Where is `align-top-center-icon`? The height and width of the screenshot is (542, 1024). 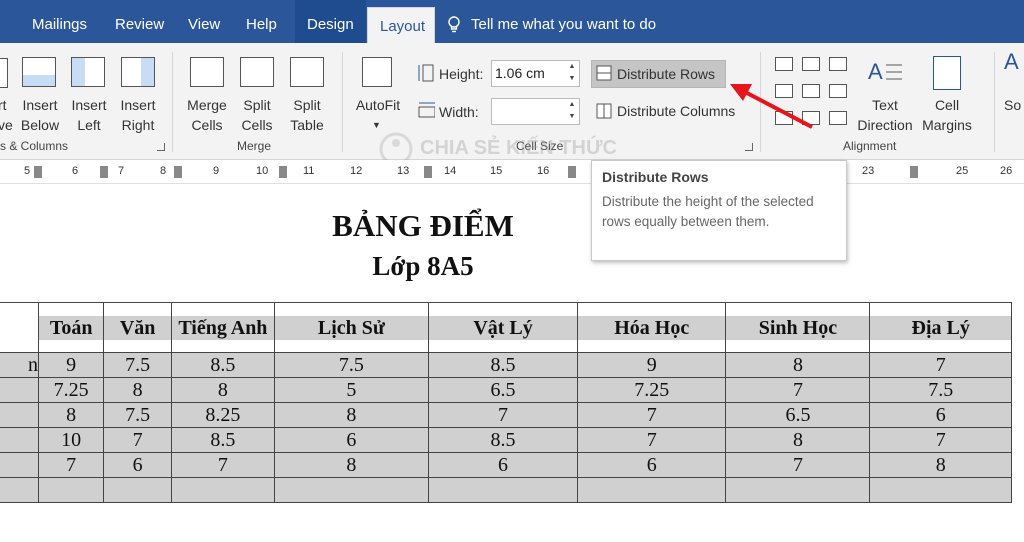 align-top-center-icon is located at coordinates (811, 64).